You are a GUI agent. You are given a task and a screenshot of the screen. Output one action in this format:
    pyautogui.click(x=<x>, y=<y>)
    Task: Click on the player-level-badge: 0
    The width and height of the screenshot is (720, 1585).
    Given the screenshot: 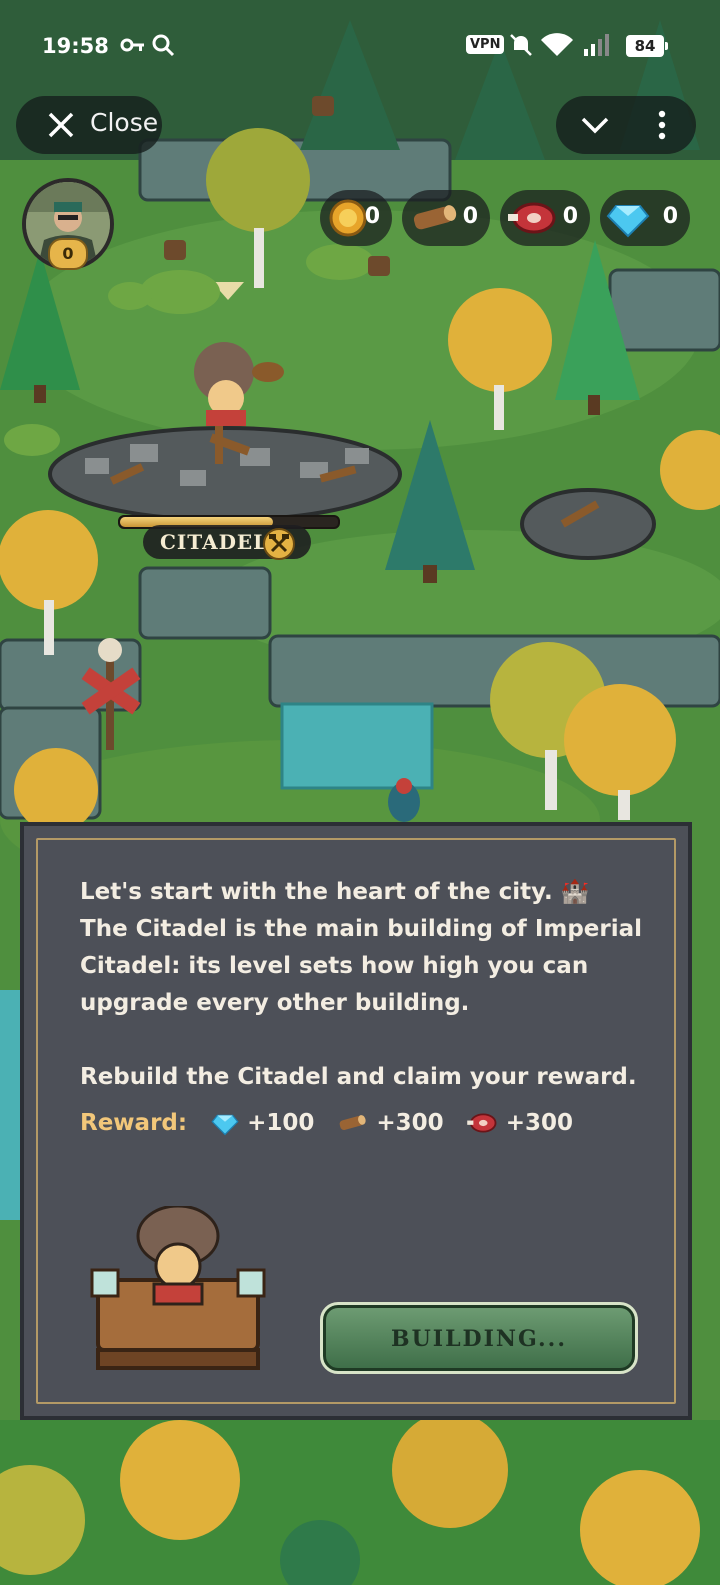 What is the action you would take?
    pyautogui.click(x=68, y=254)
    